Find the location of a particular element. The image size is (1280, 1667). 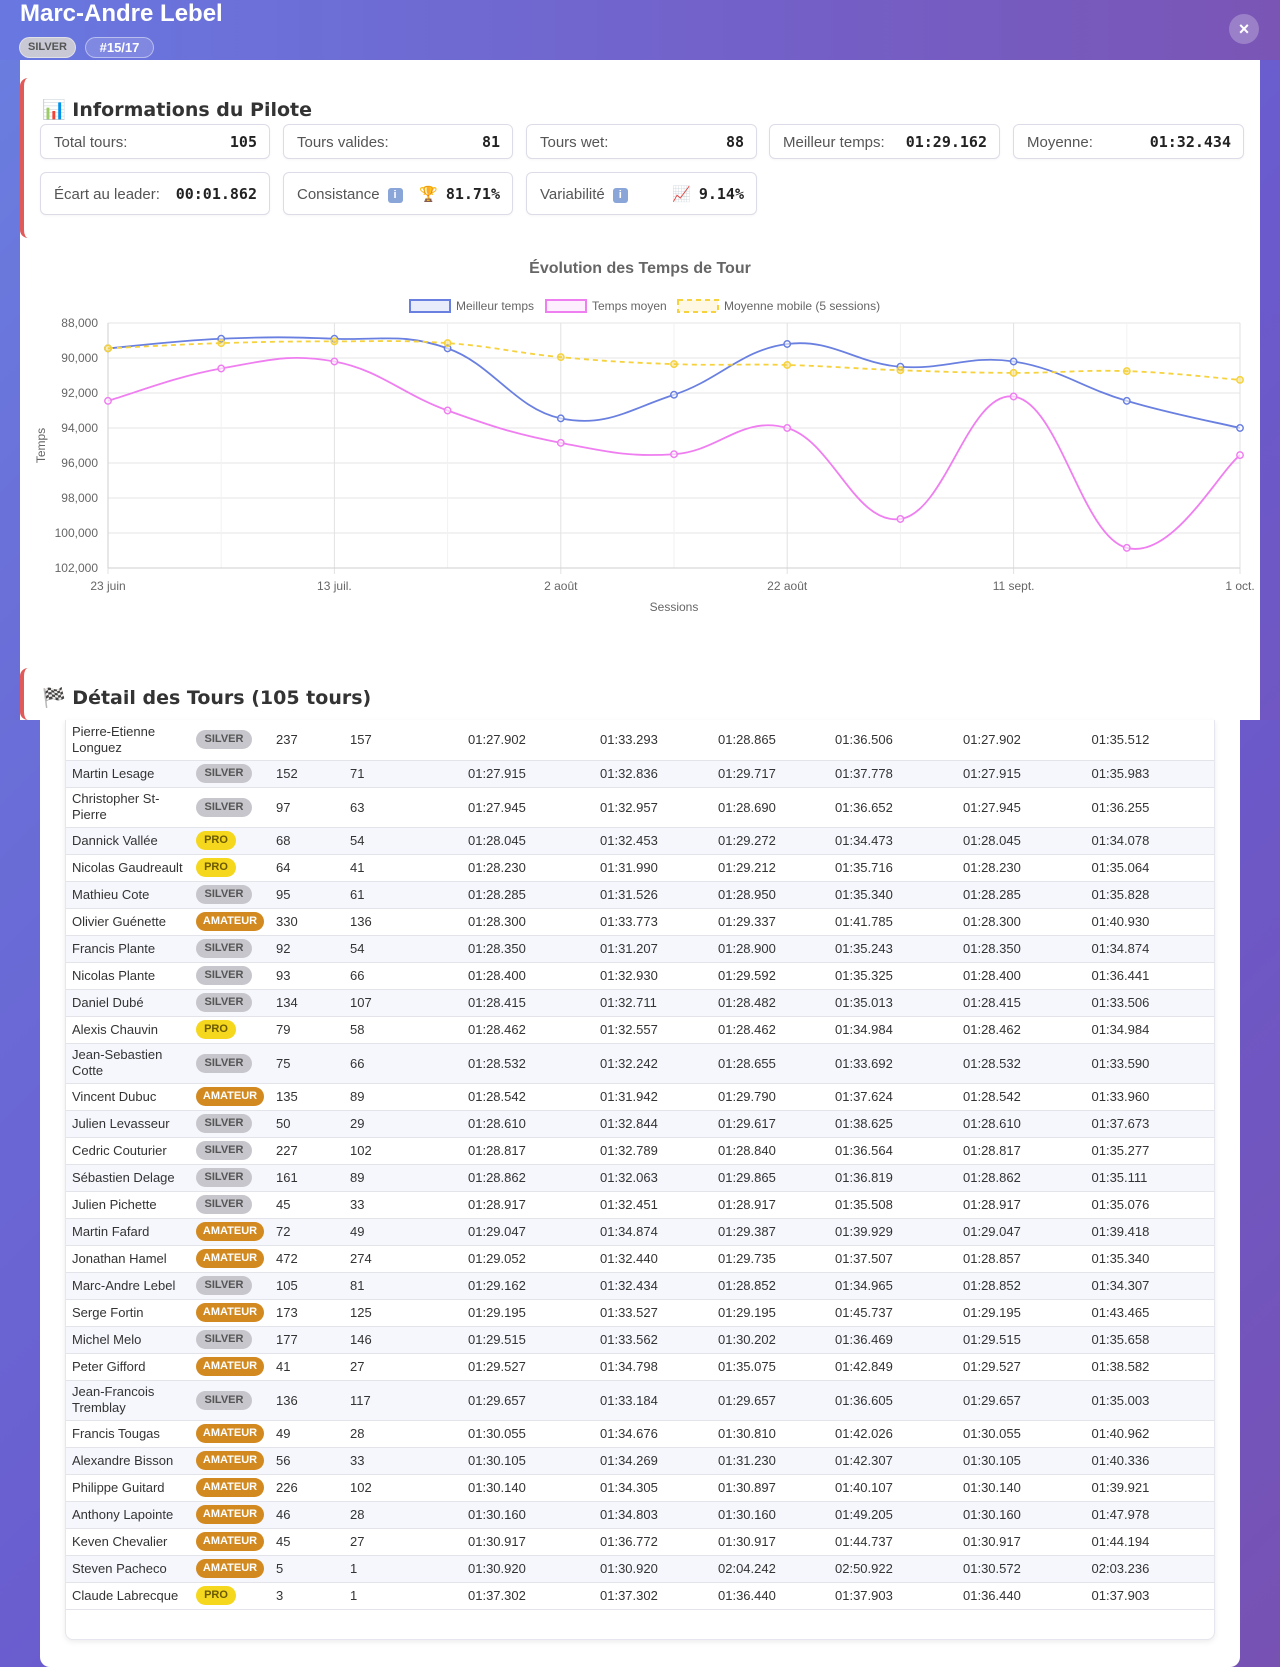

chequered-flag-icon: 🏁 is located at coordinates (54, 698).